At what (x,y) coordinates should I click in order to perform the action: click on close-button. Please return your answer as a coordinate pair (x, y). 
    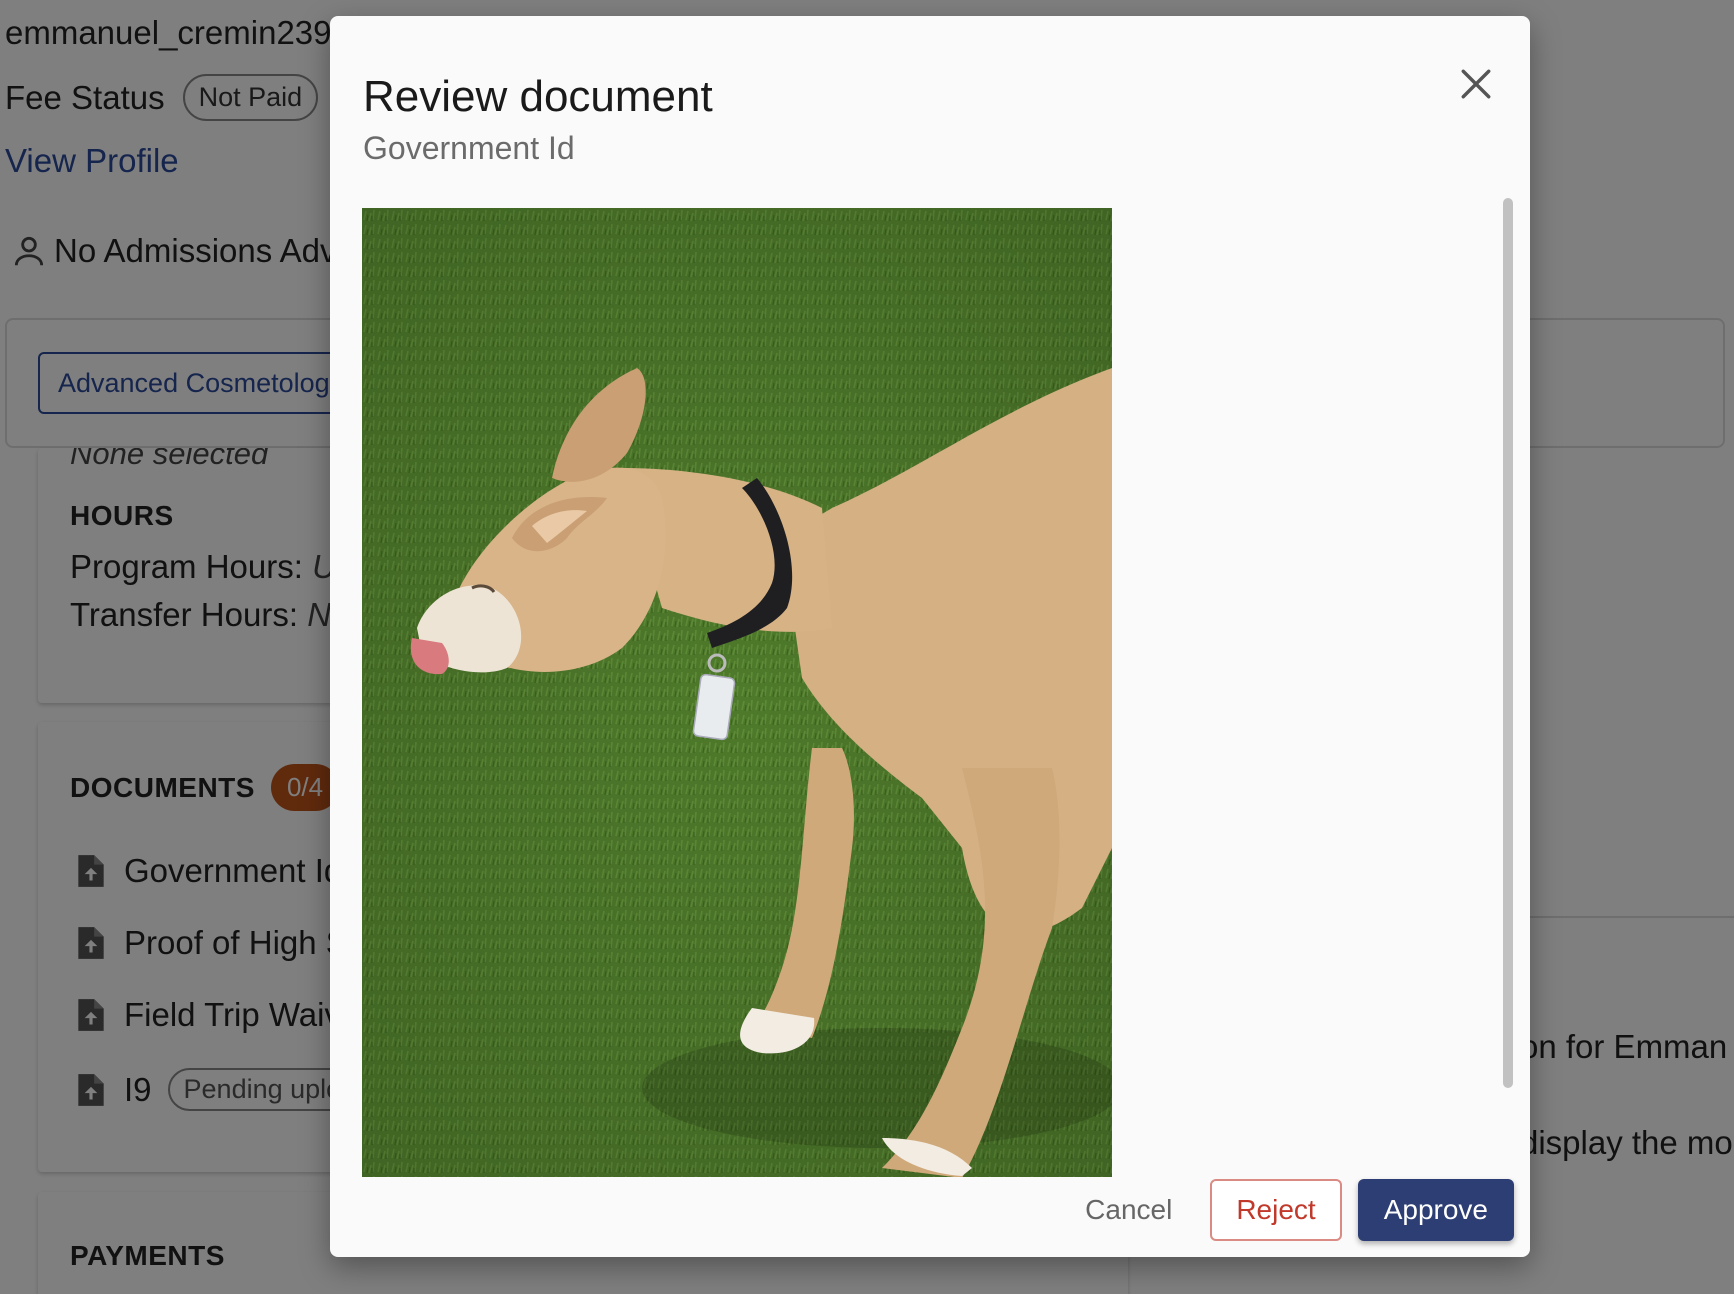
    Looking at the image, I should click on (1476, 84).